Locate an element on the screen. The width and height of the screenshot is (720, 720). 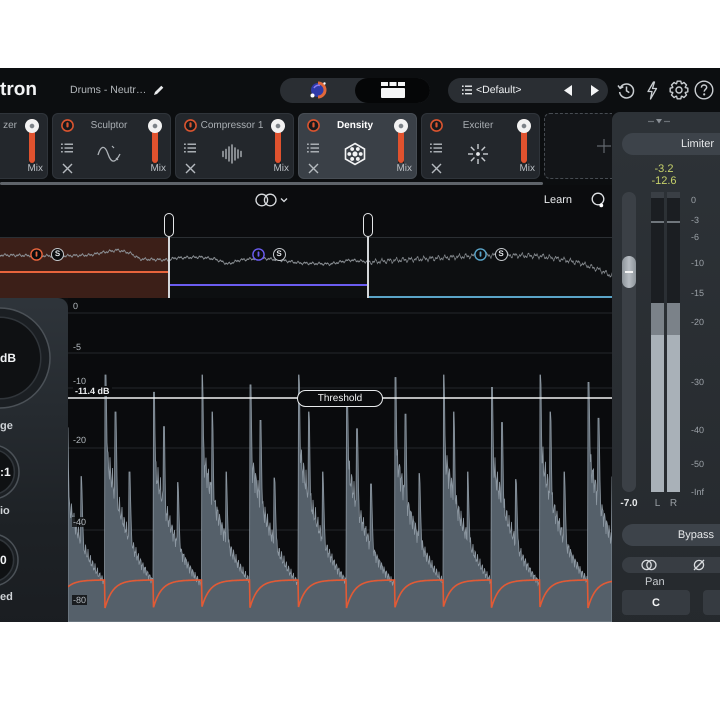
blocks-icon is located at coordinates (393, 90).